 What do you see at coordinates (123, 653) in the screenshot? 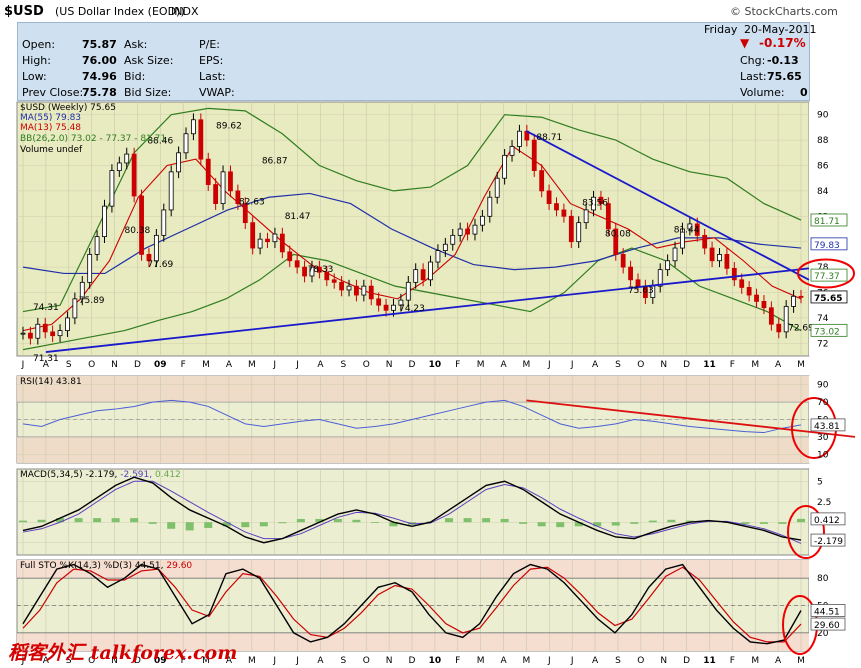
I see `watermark: 稻客外汇 talkforex.com` at bounding box center [123, 653].